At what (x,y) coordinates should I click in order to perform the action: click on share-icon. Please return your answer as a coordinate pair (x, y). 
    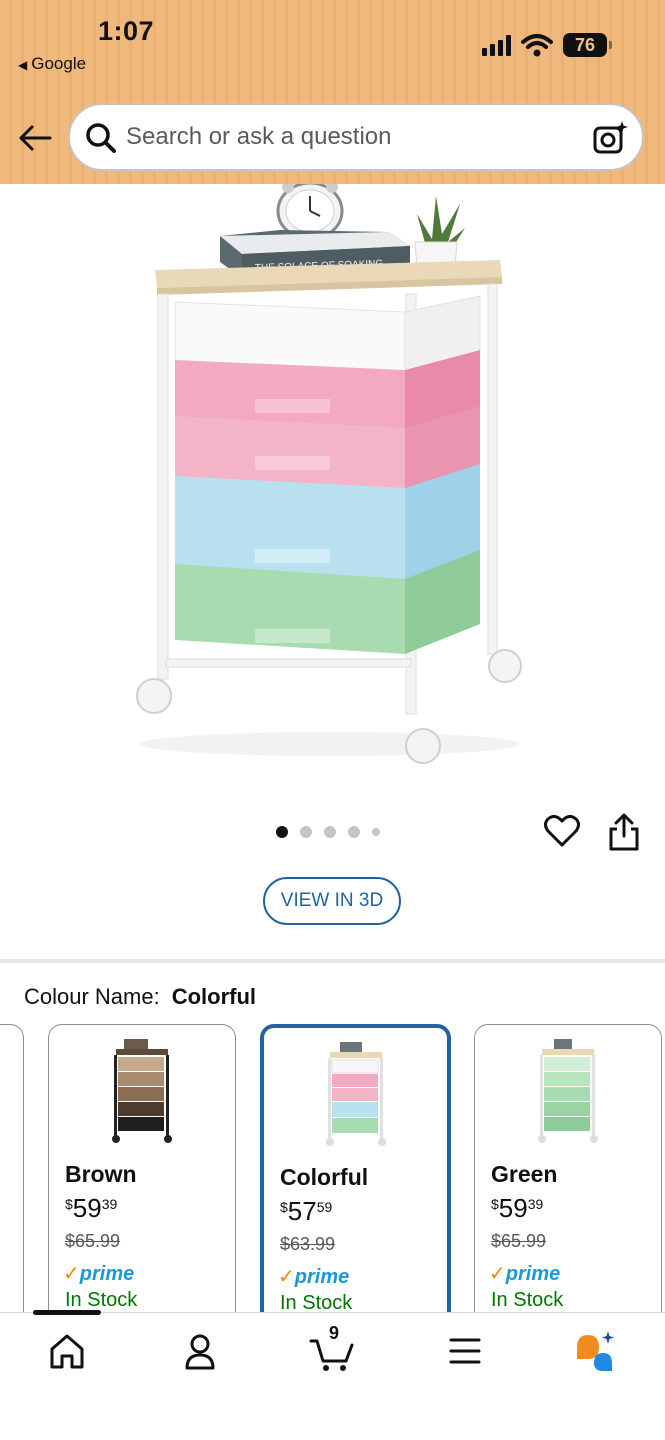
    Looking at the image, I should click on (624, 832).